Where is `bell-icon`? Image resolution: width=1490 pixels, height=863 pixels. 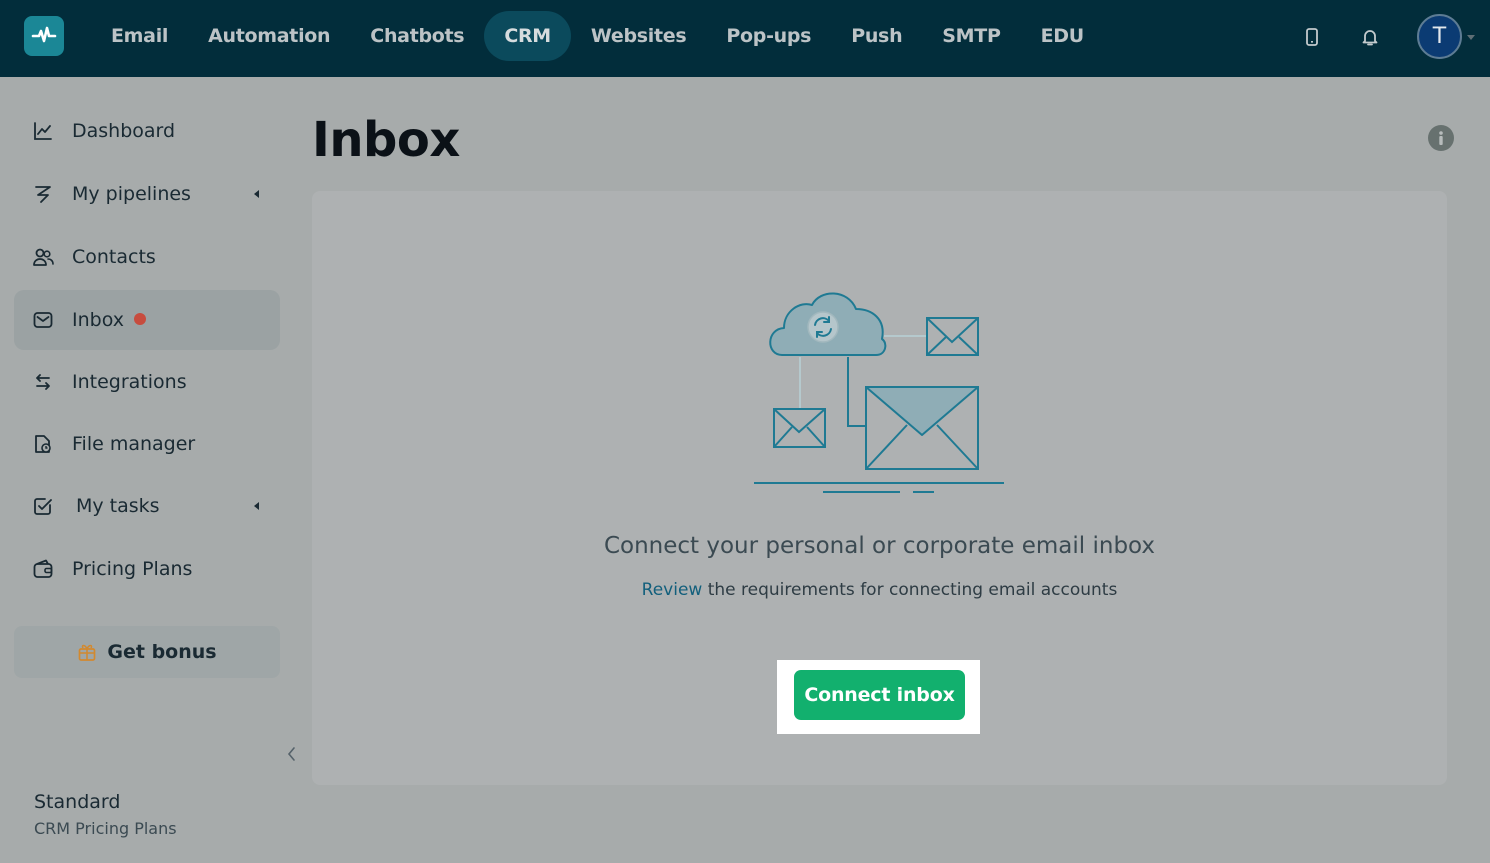
bell-icon is located at coordinates (1370, 37).